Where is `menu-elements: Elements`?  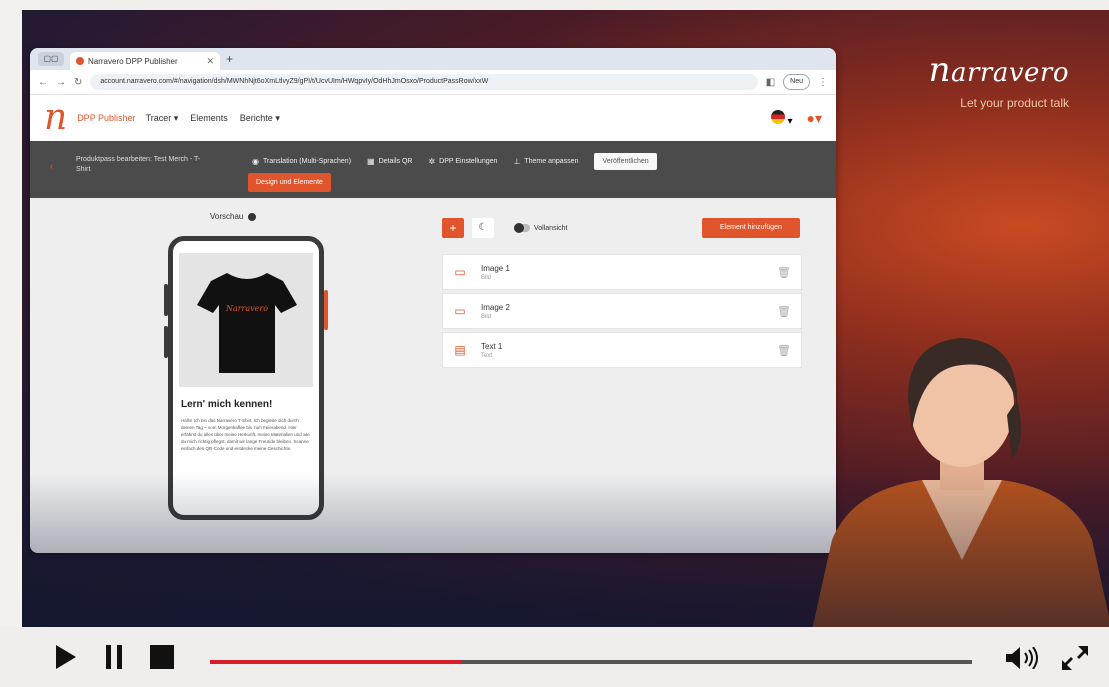
menu-elements: Elements is located at coordinates (209, 118).